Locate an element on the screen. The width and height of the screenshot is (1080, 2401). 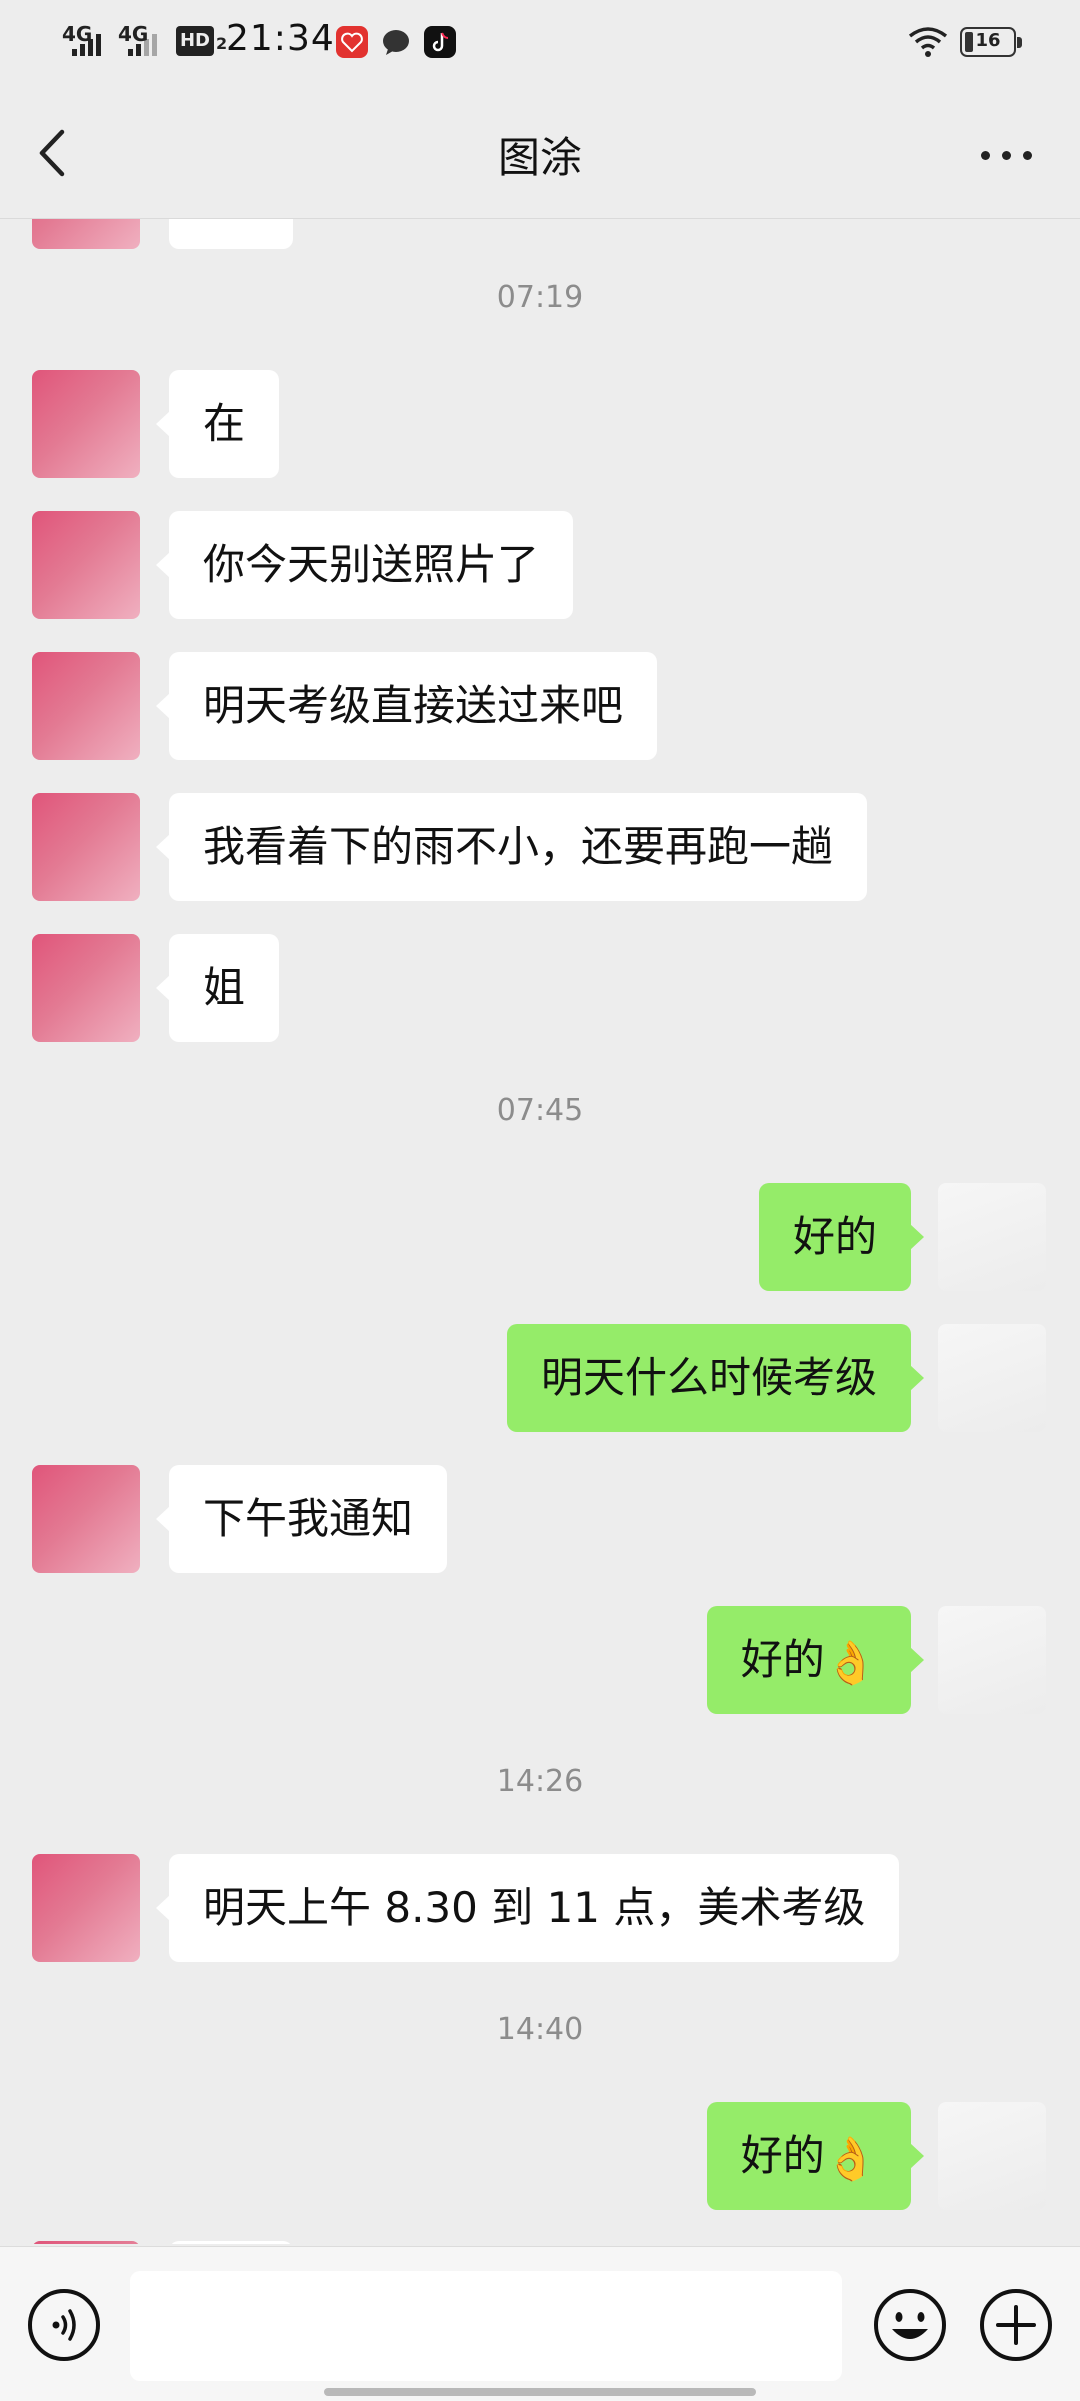
emoji-button is located at coordinates (910, 2325).